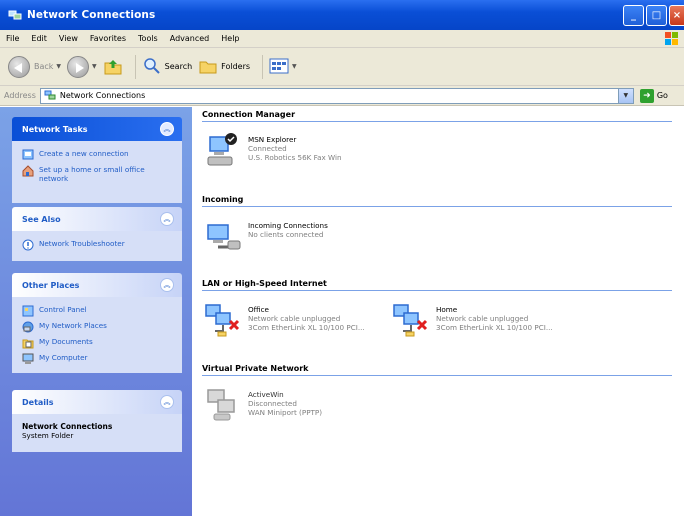  Describe the element at coordinates (342, 15) in the screenshot. I see `title-bar: Network Connections _ □ ×` at that location.